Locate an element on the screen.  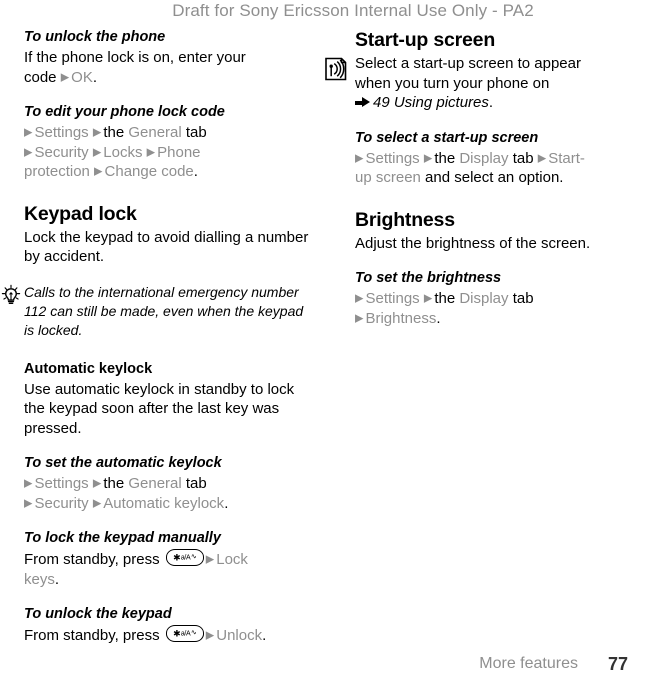
footer-section-title: More features is located at coordinates (528, 663).